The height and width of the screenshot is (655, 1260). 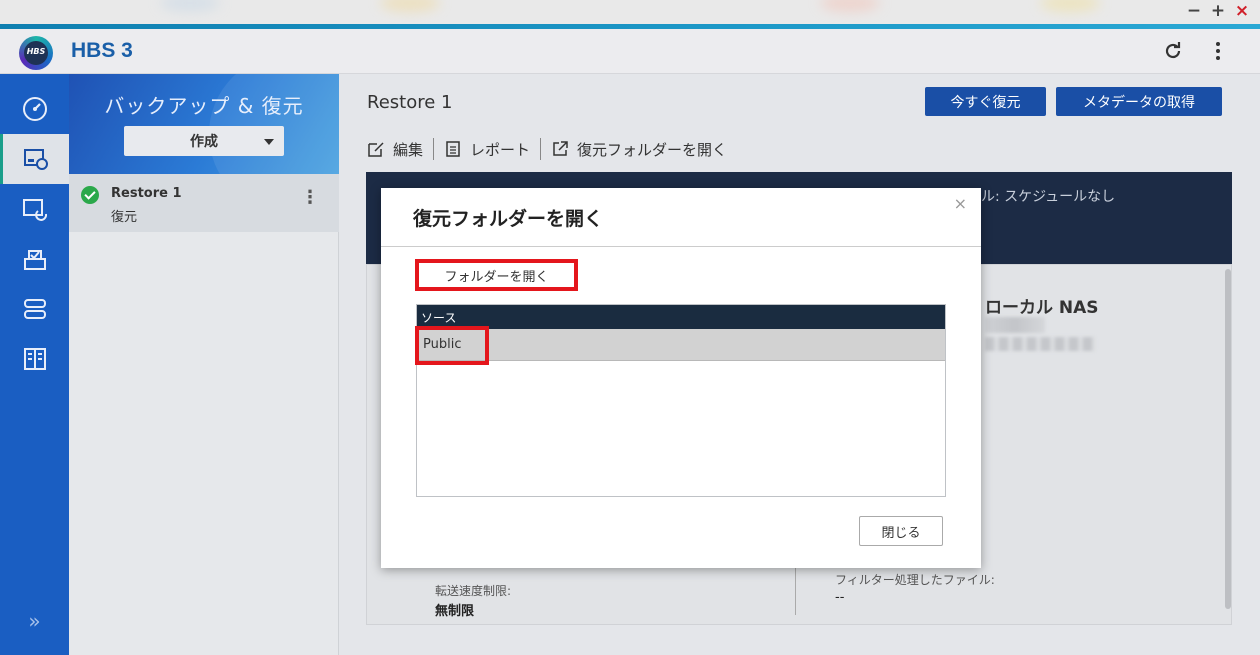 What do you see at coordinates (102, 50) in the screenshot?
I see `app-title: HBS 3` at bounding box center [102, 50].